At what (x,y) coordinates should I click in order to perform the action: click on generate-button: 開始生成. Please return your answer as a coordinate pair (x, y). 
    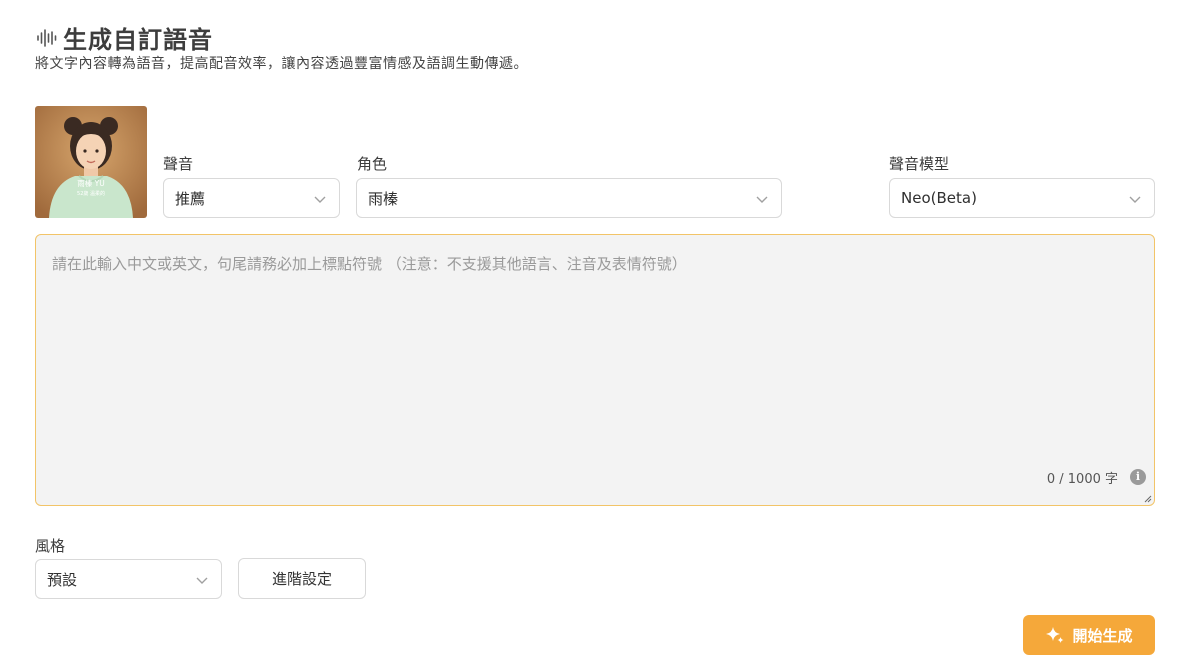
    Looking at the image, I should click on (1089, 635).